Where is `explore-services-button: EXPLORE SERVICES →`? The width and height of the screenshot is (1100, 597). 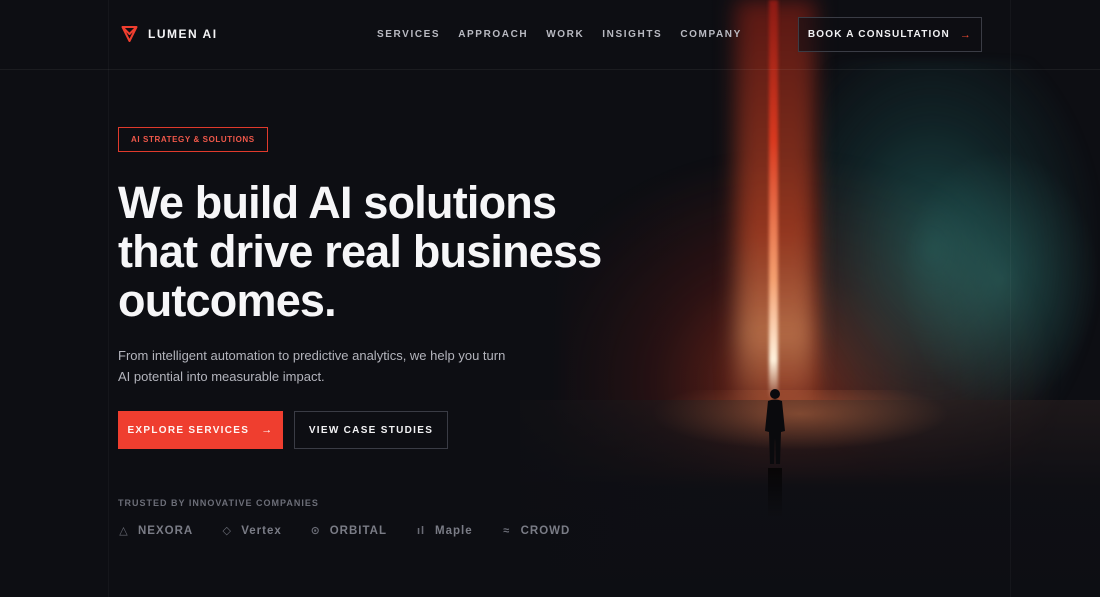
explore-services-button: EXPLORE SERVICES → is located at coordinates (200, 430).